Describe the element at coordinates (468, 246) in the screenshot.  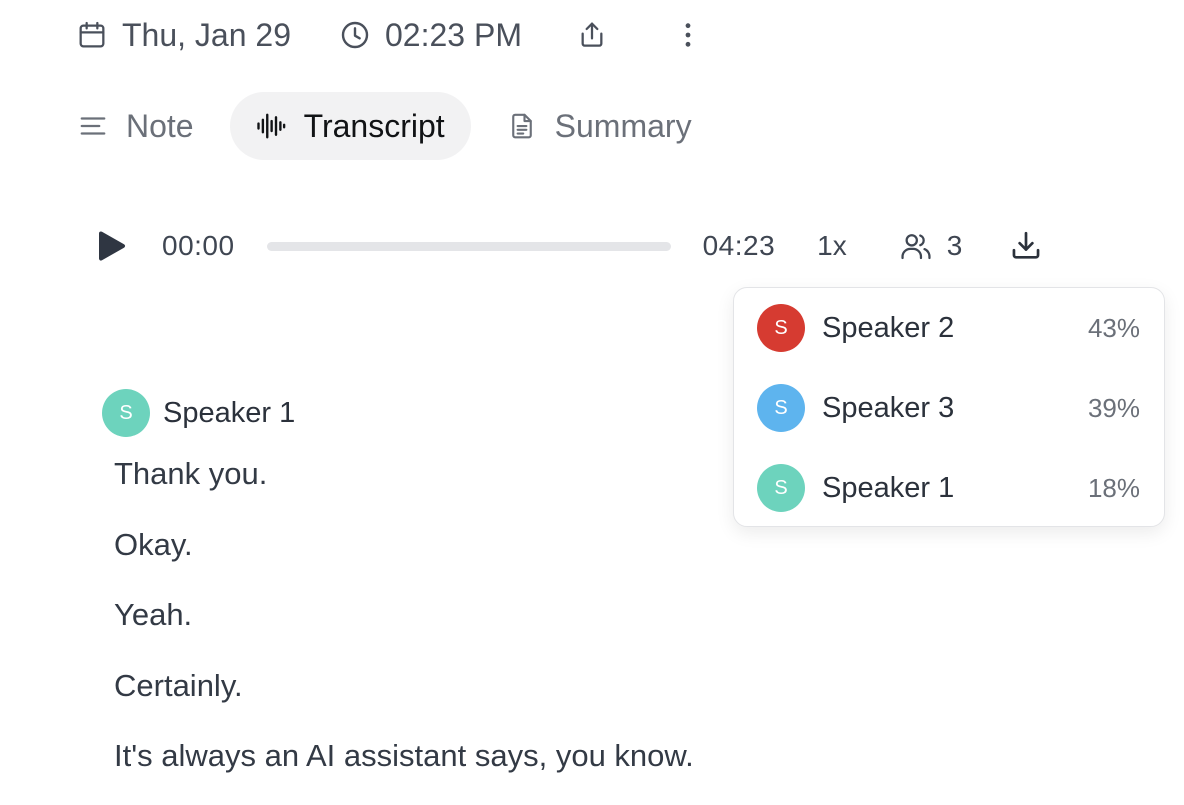
I see `progress-bar` at that location.